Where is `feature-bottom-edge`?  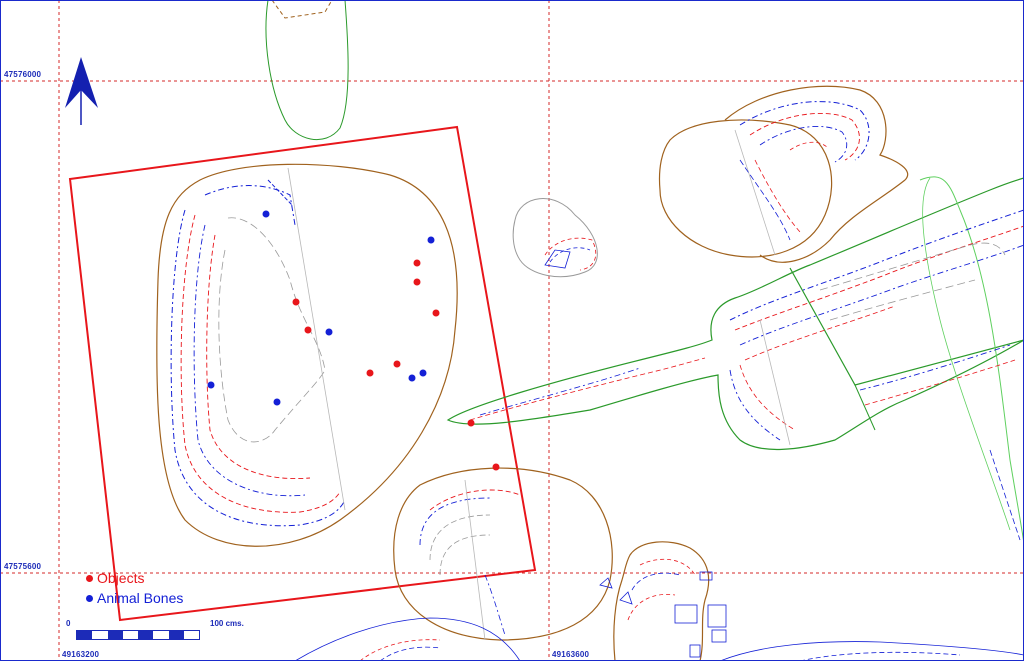 feature-bottom-edge is located at coordinates (659, 639).